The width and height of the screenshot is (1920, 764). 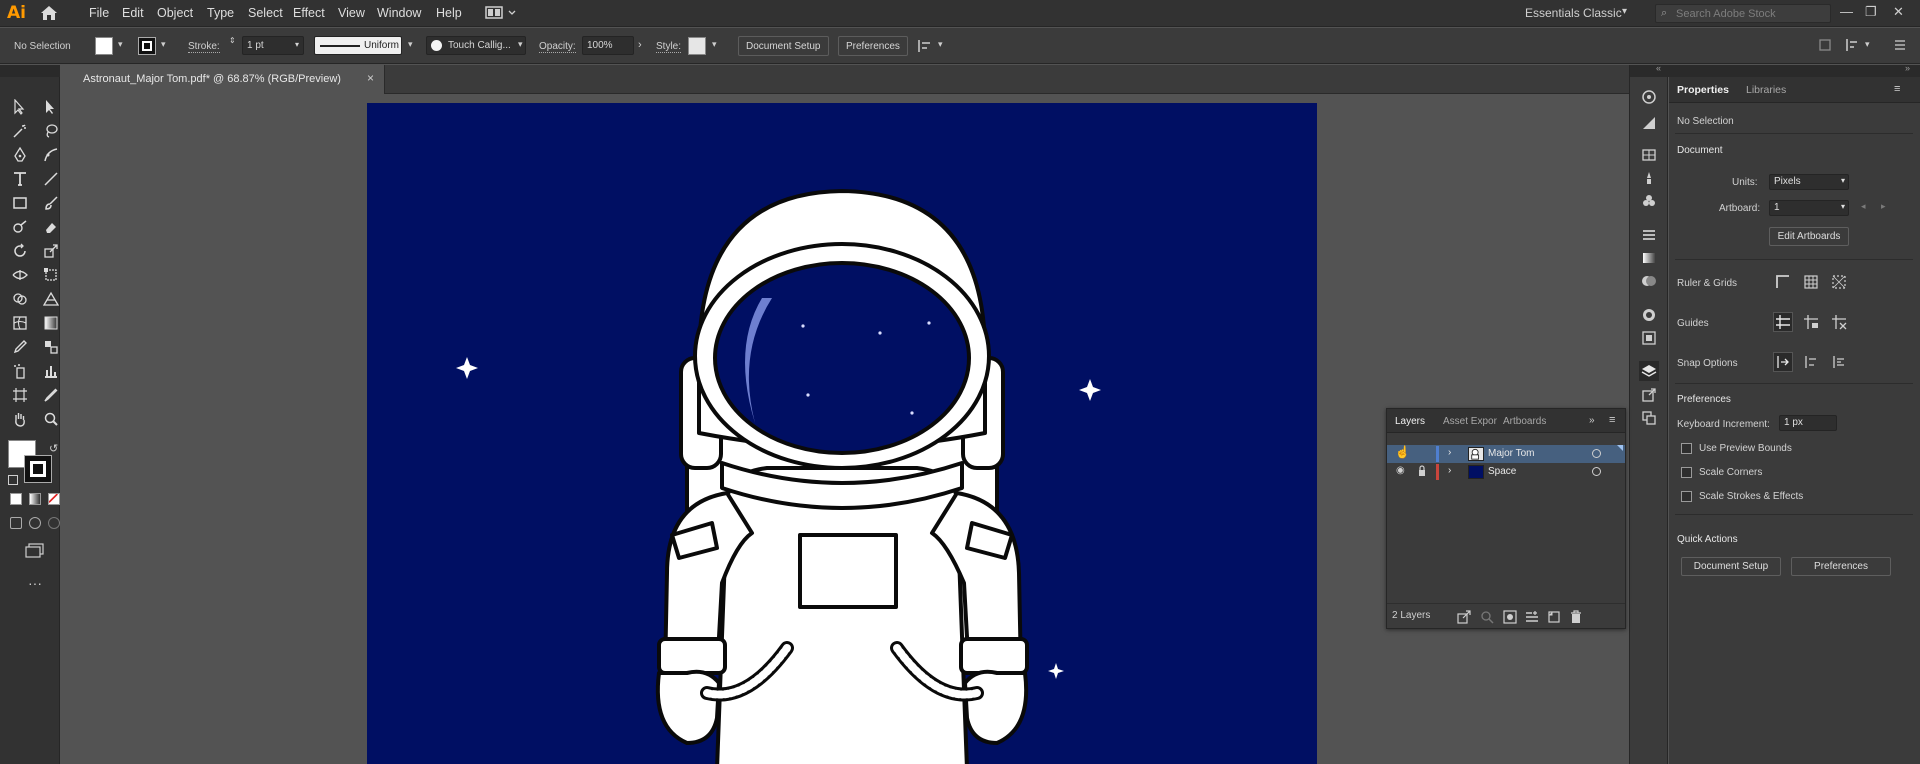 What do you see at coordinates (220, 13) in the screenshot?
I see `menu-type: Type` at bounding box center [220, 13].